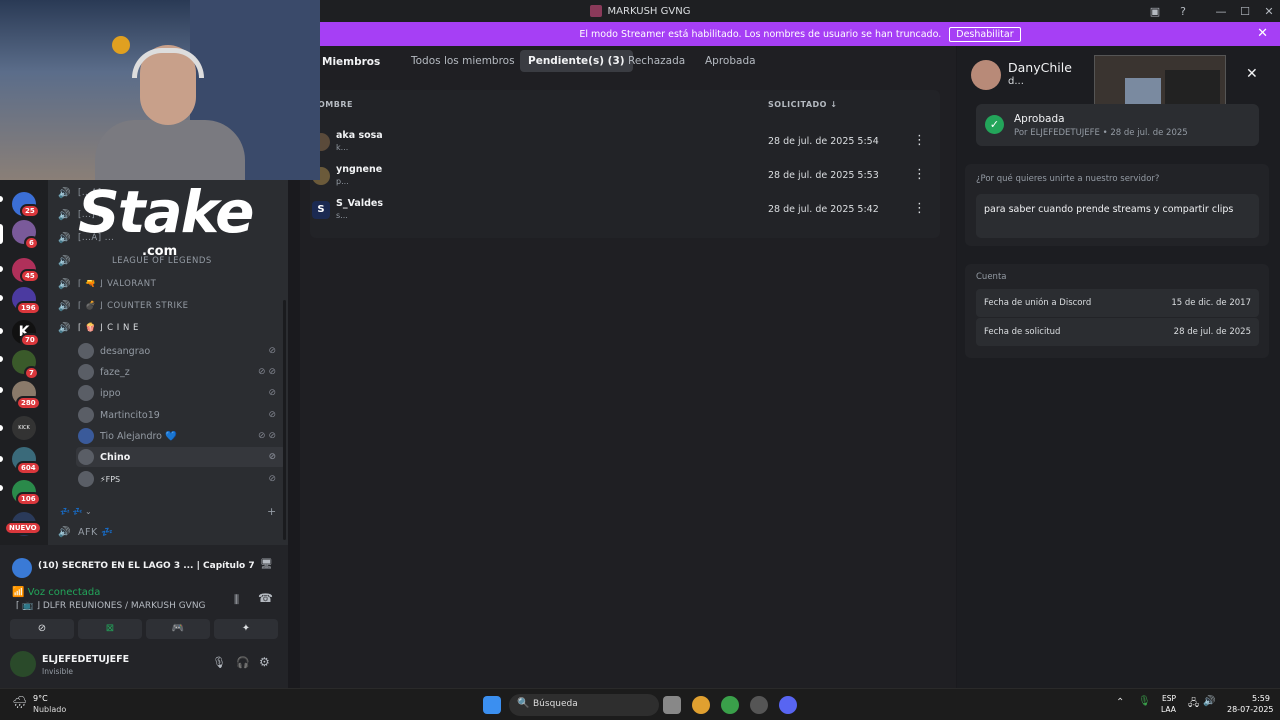  What do you see at coordinates (730, 705) in the screenshot?
I see `chrome-profile-icon` at bounding box center [730, 705].